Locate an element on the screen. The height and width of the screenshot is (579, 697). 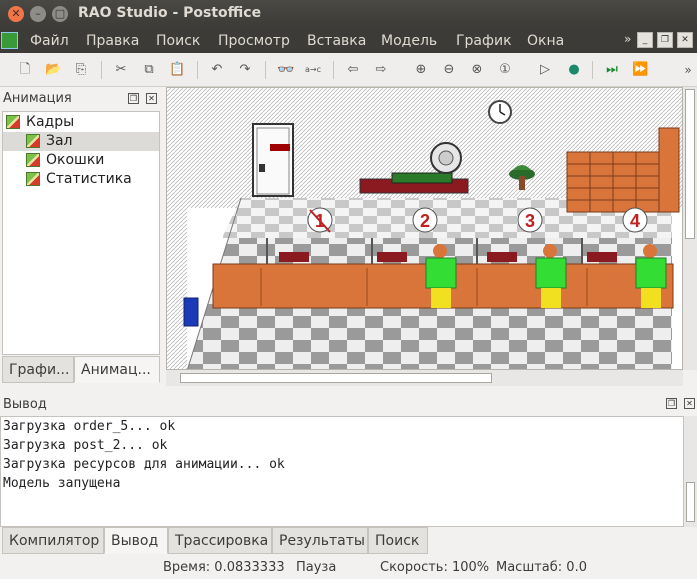
svg-text: 2 is located at coordinates (425, 221).